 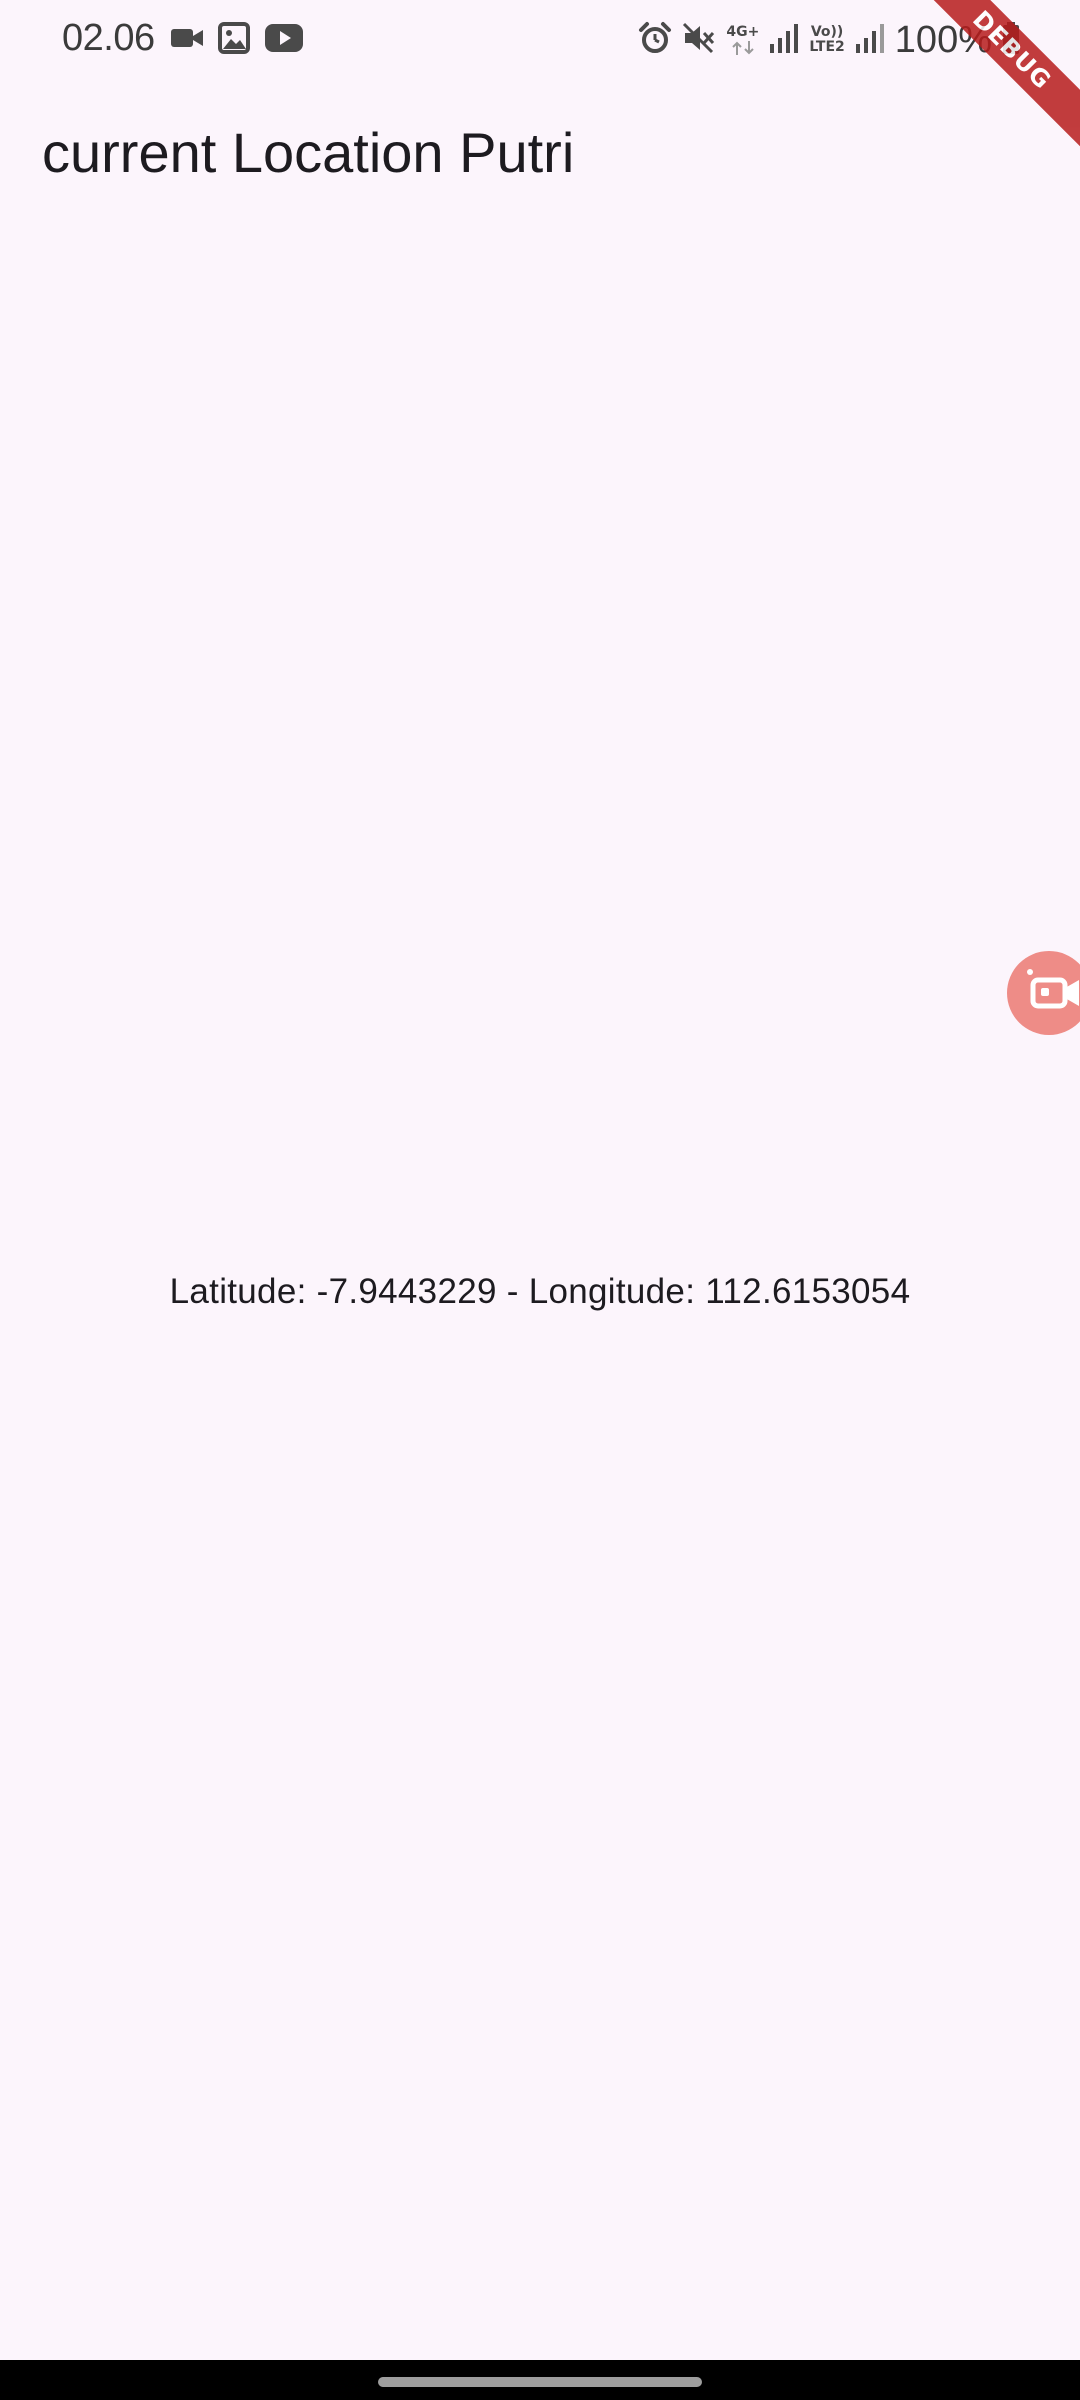 What do you see at coordinates (827, 47) in the screenshot?
I see `volte-label-bottom: LTE2` at bounding box center [827, 47].